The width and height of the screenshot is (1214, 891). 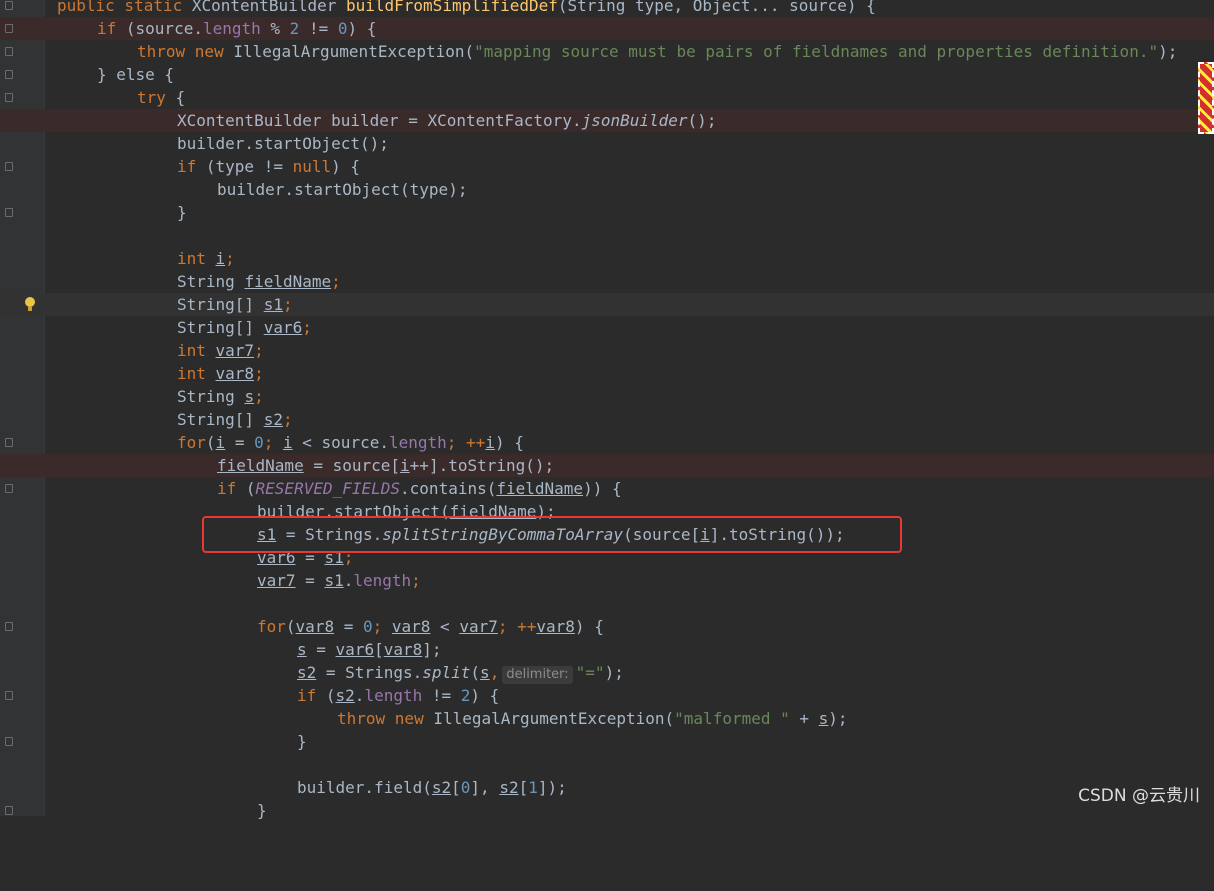 I want to click on code-token: <, so click(x=445, y=626).